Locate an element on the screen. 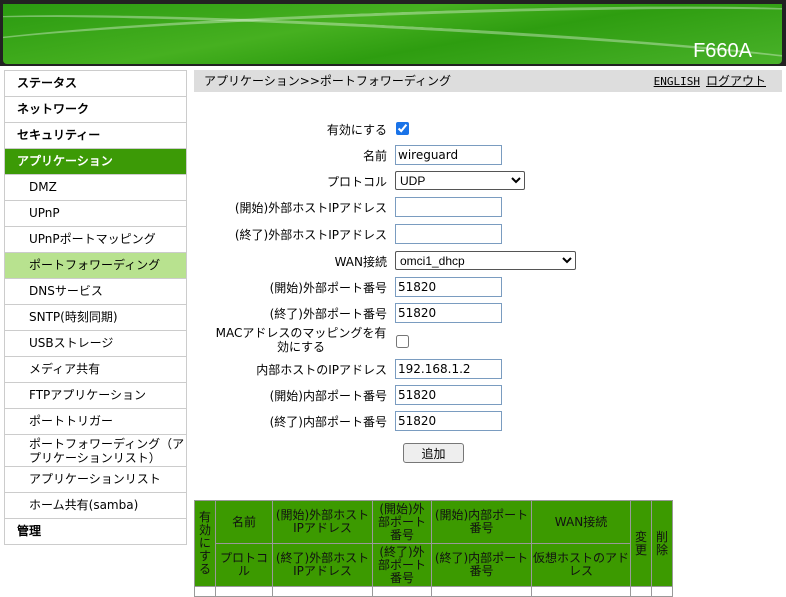 The height and width of the screenshot is (597, 786). col-wan: WAN接続 is located at coordinates (581, 522).